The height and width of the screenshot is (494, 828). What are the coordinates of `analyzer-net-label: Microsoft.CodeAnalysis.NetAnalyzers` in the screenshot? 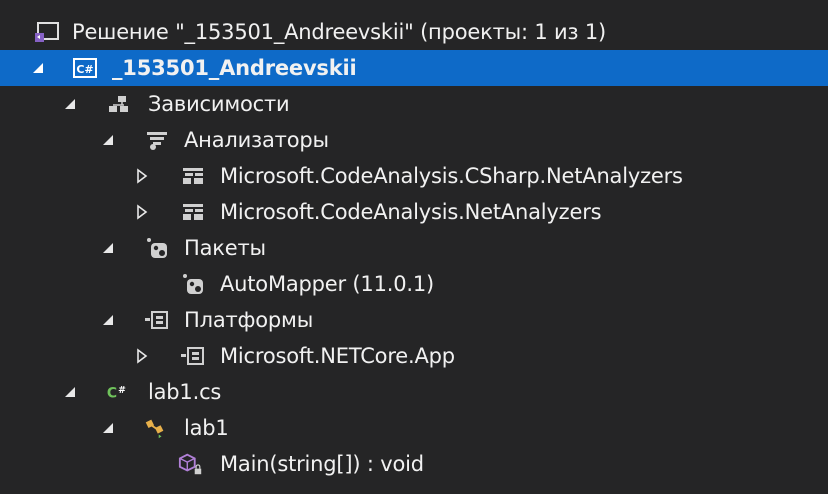 It's located at (411, 212).